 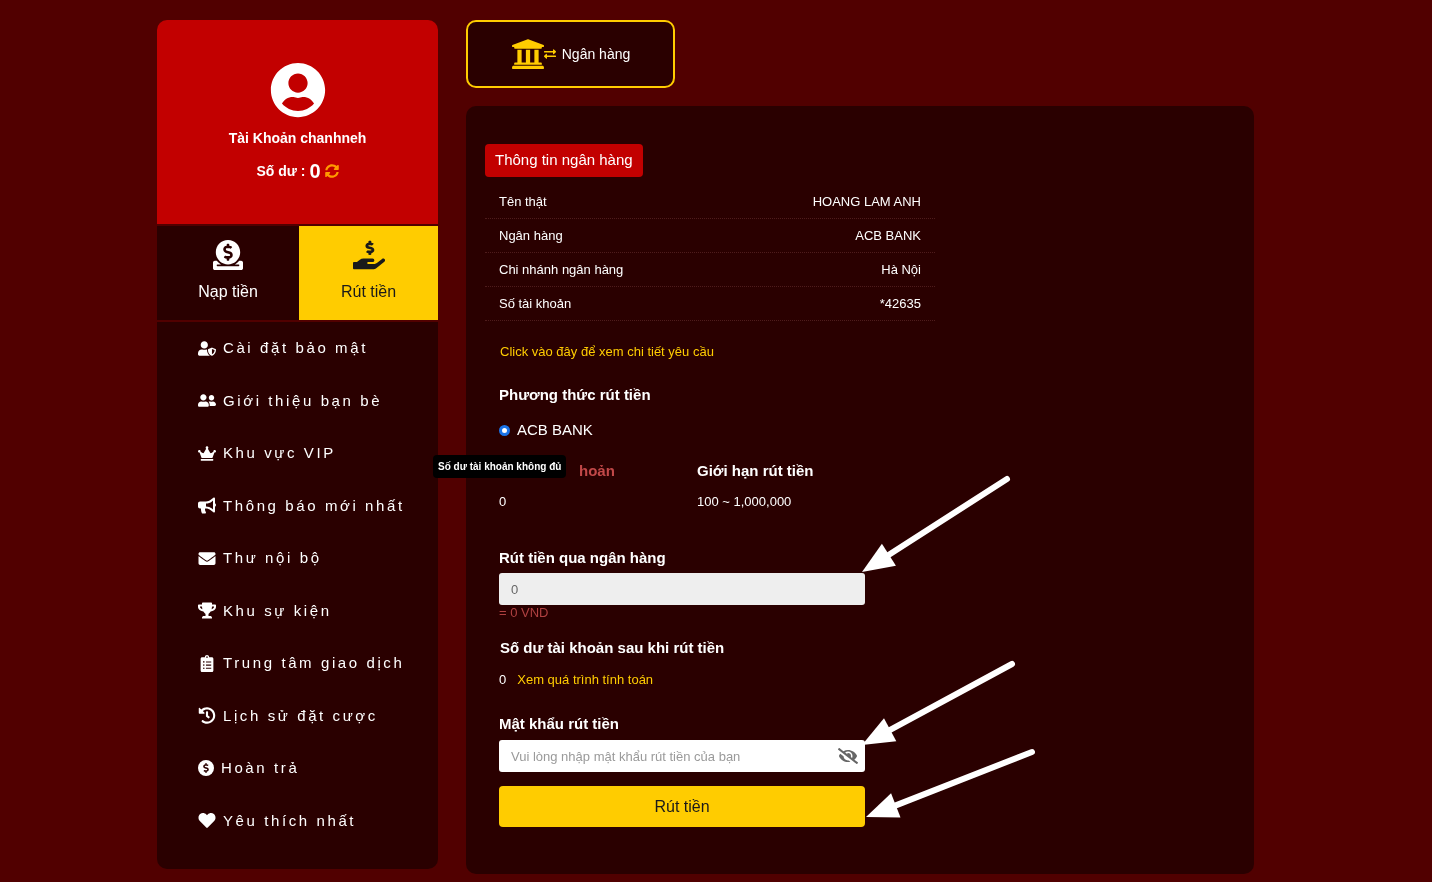 What do you see at coordinates (297, 820) in the screenshot?
I see `menu-item: Yêu thích nhất` at bounding box center [297, 820].